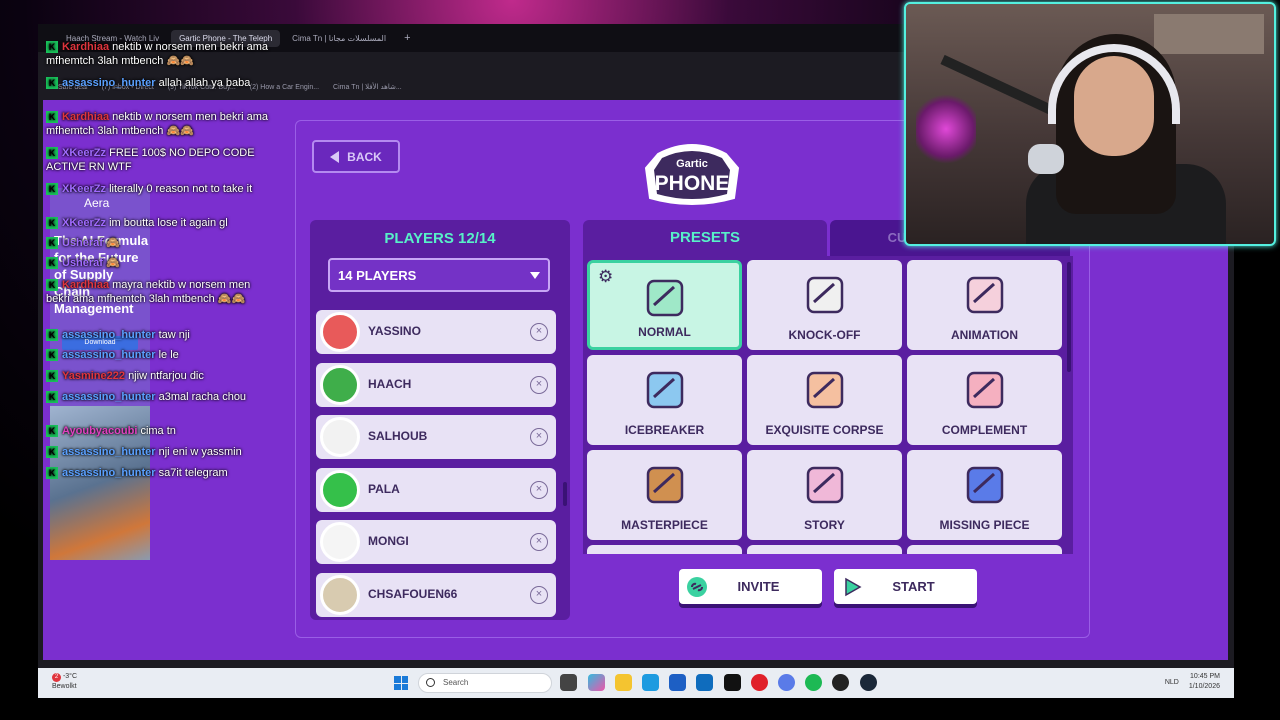  I want to click on chevron-down-icon, so click(535, 275).